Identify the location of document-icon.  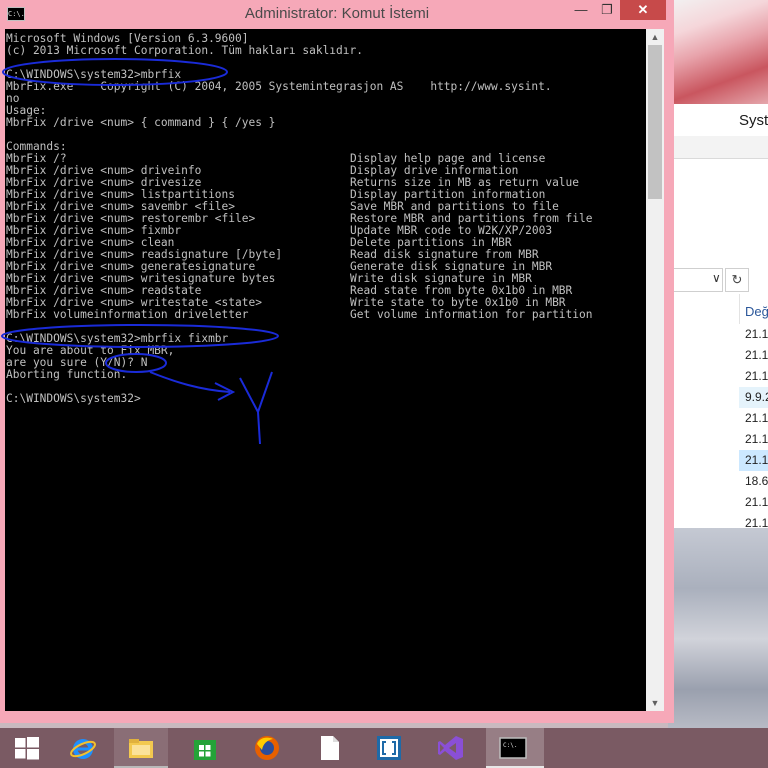
(329, 748).